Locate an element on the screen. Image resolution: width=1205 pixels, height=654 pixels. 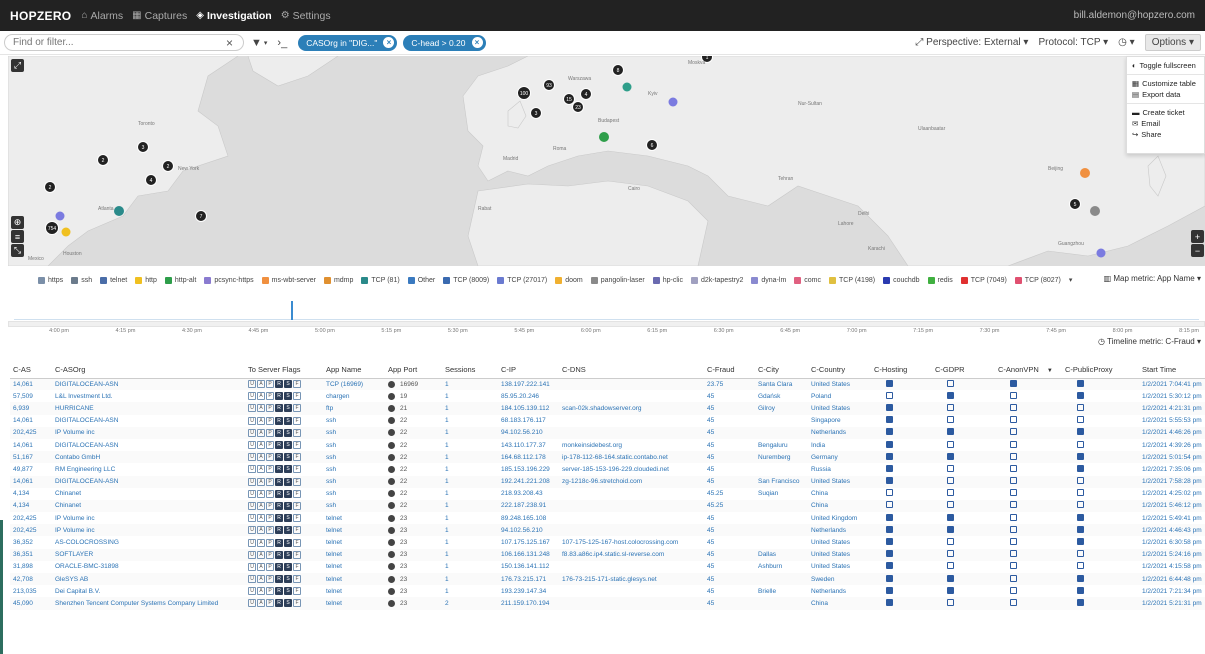
as-cell: 51,167 is located at coordinates (31, 457).